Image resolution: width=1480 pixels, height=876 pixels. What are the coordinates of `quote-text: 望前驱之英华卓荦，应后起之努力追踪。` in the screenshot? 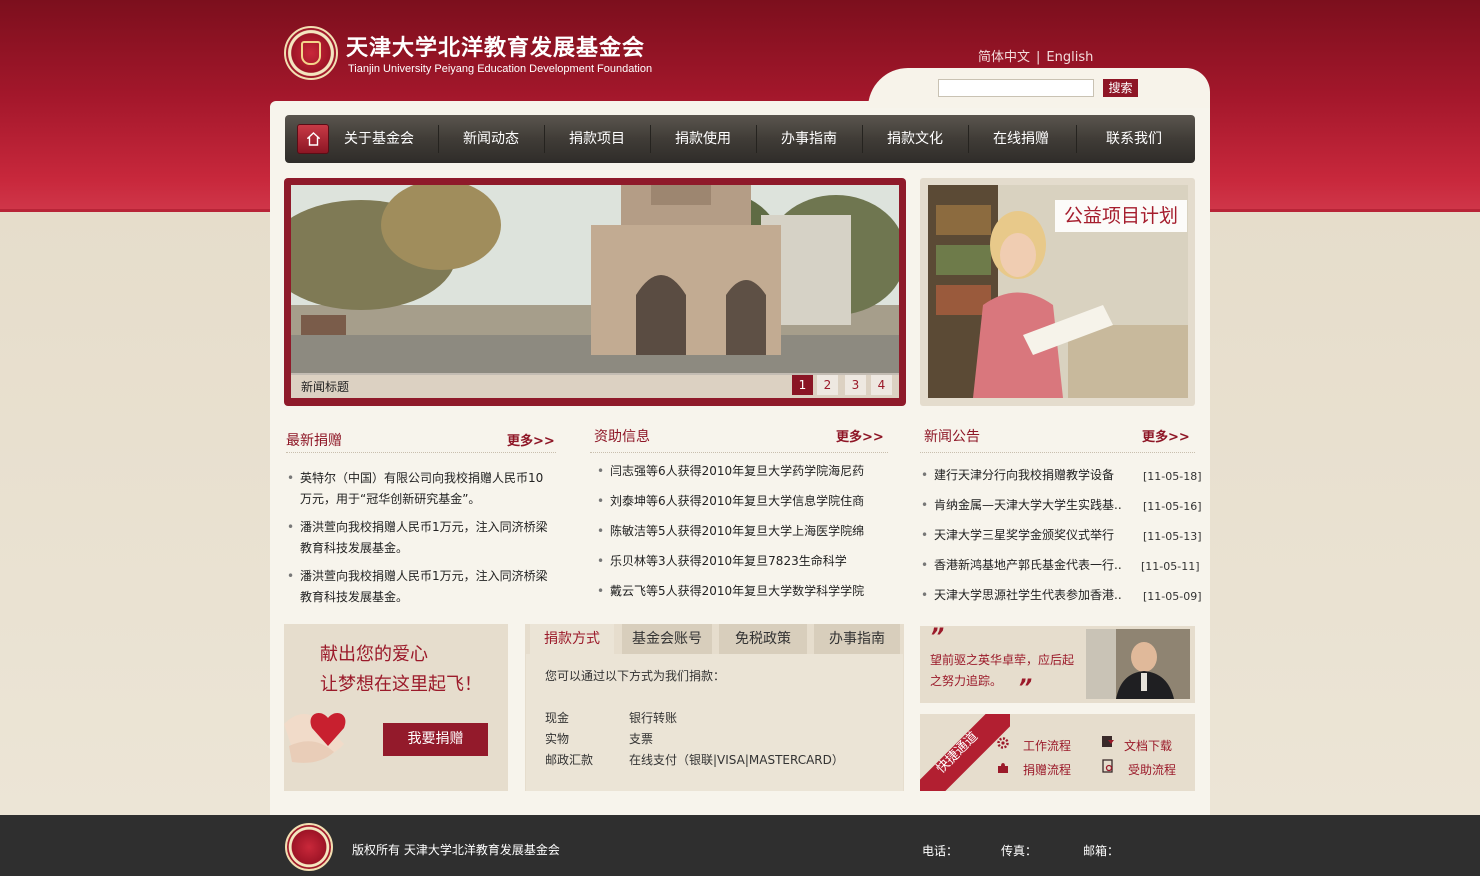 It's located at (1002, 670).